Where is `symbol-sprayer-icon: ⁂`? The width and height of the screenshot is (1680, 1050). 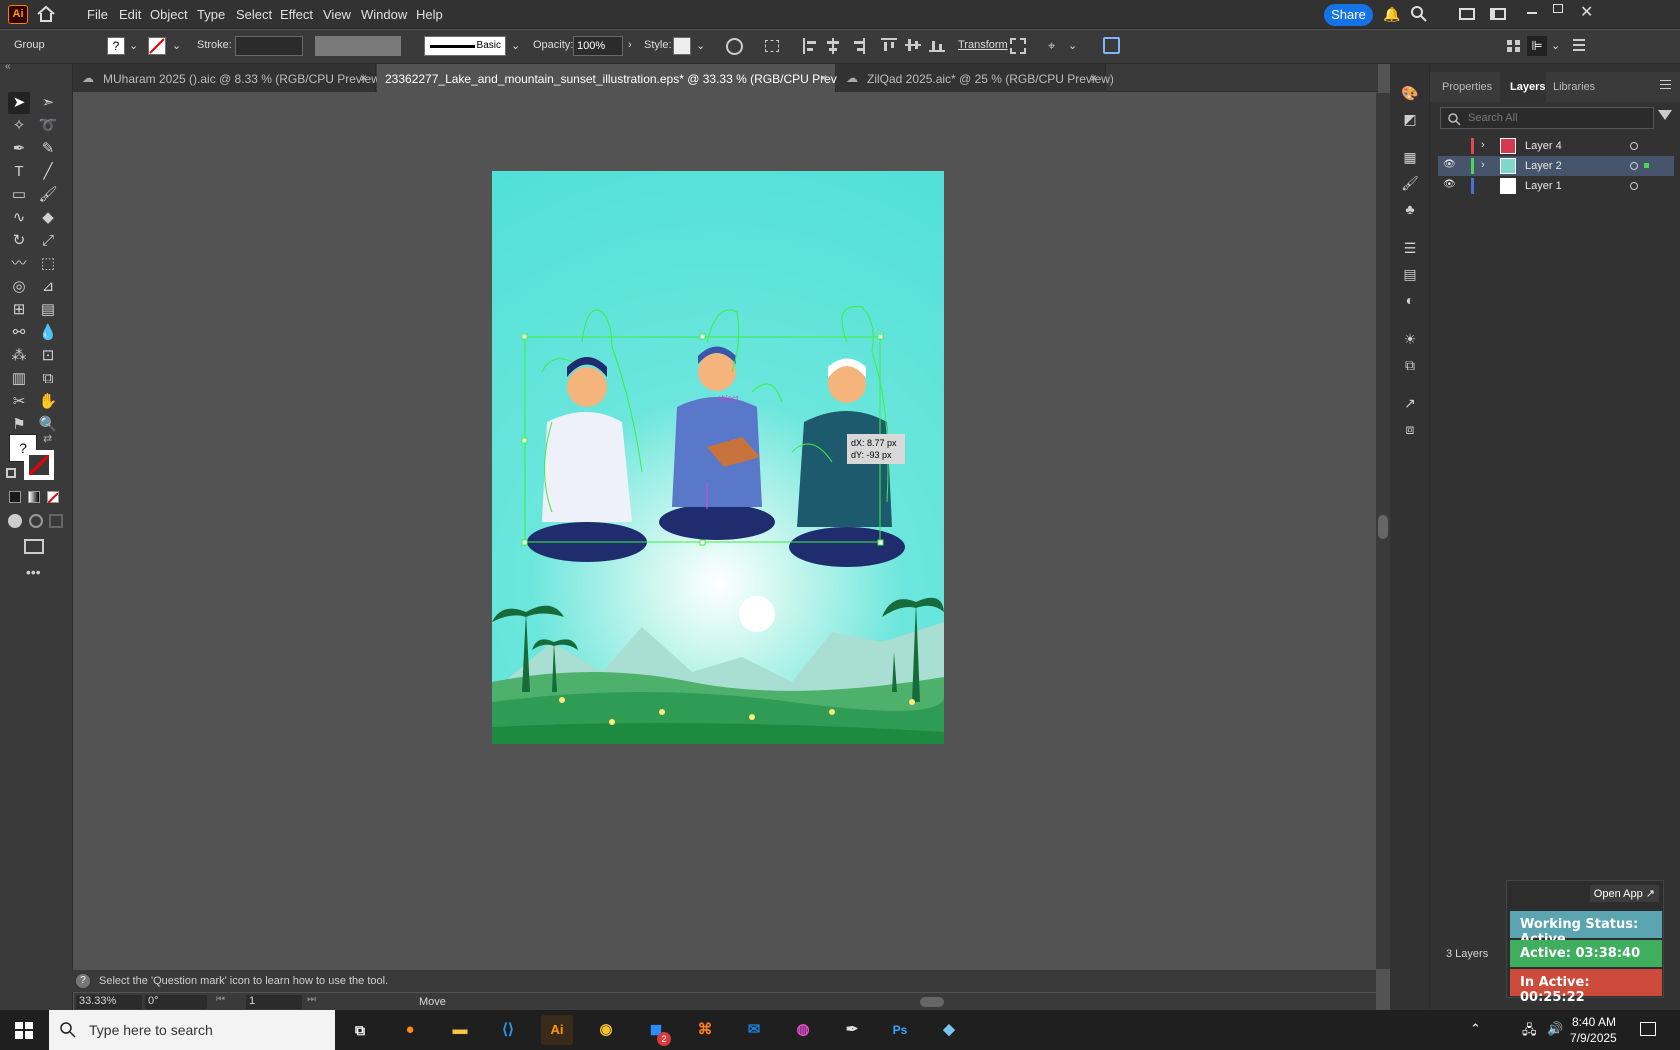 symbol-sprayer-icon: ⁂ is located at coordinates (19, 356).